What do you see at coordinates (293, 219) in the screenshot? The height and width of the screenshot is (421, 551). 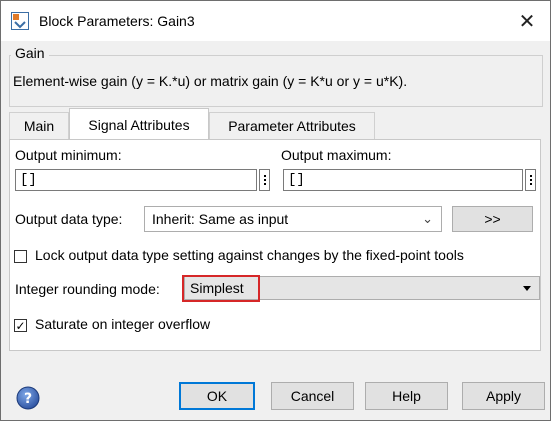 I see `output-data-type-select: Inherit: Same as input ⌄` at bounding box center [293, 219].